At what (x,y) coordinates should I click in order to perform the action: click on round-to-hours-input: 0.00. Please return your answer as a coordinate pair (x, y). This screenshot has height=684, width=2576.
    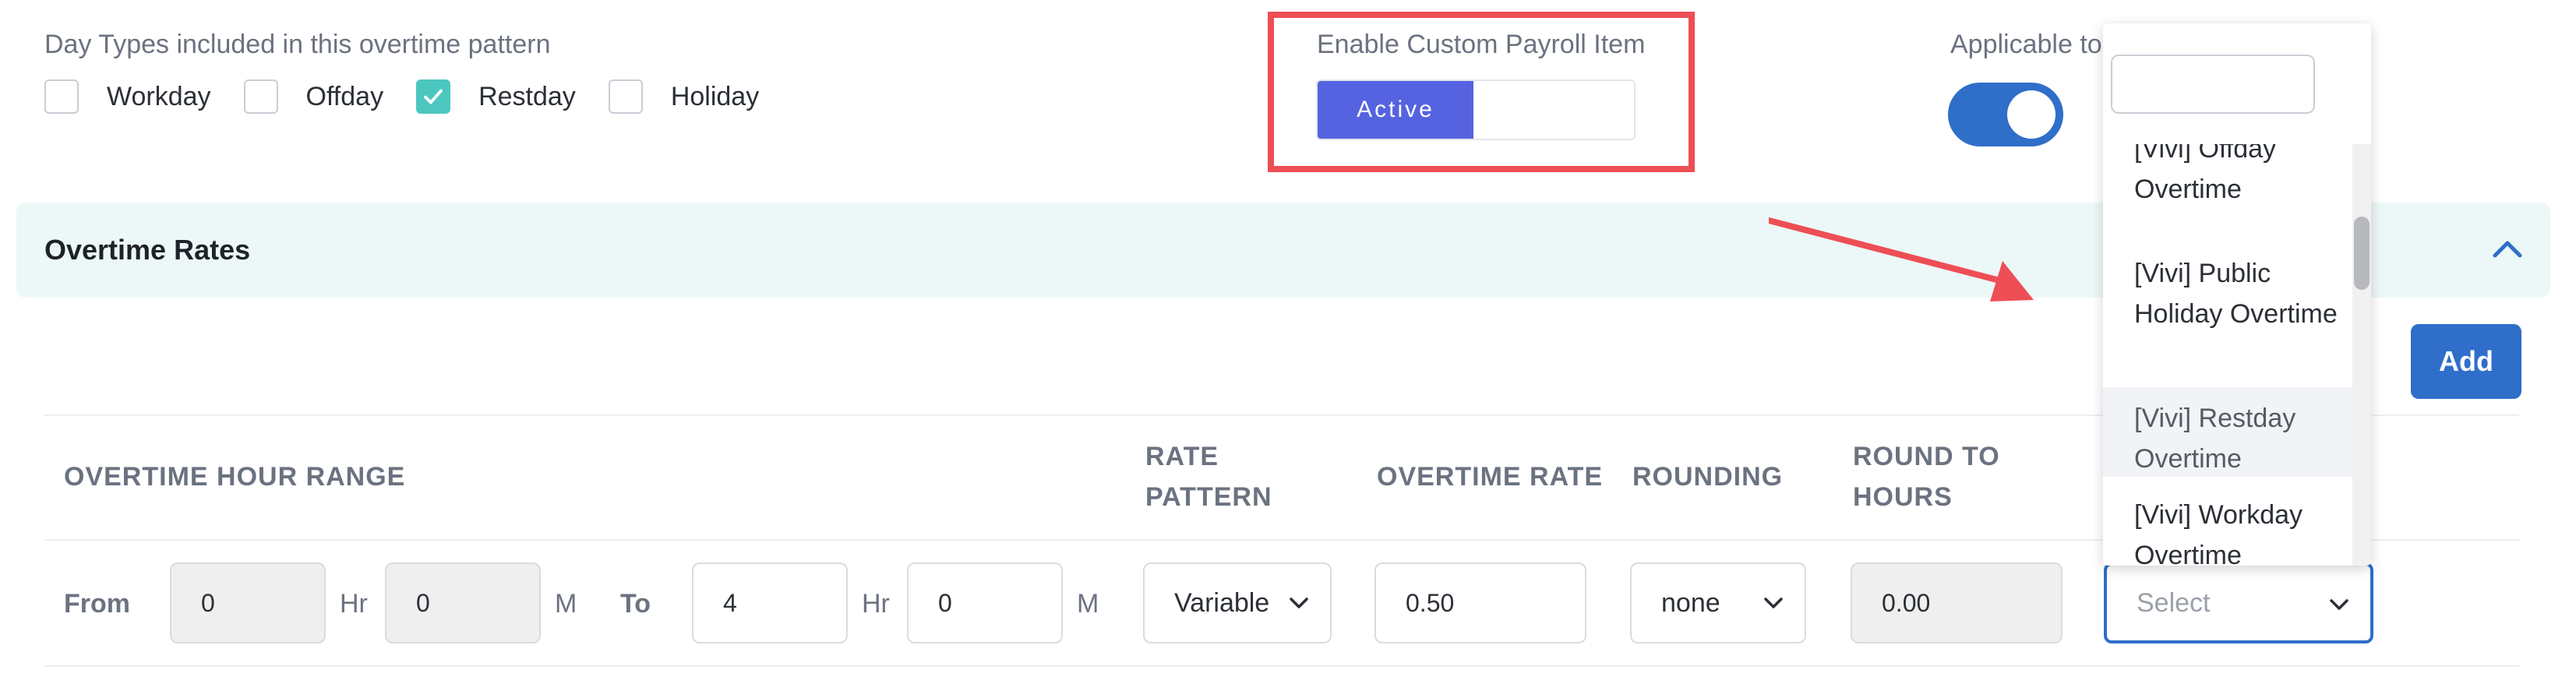
    Looking at the image, I should click on (1957, 603).